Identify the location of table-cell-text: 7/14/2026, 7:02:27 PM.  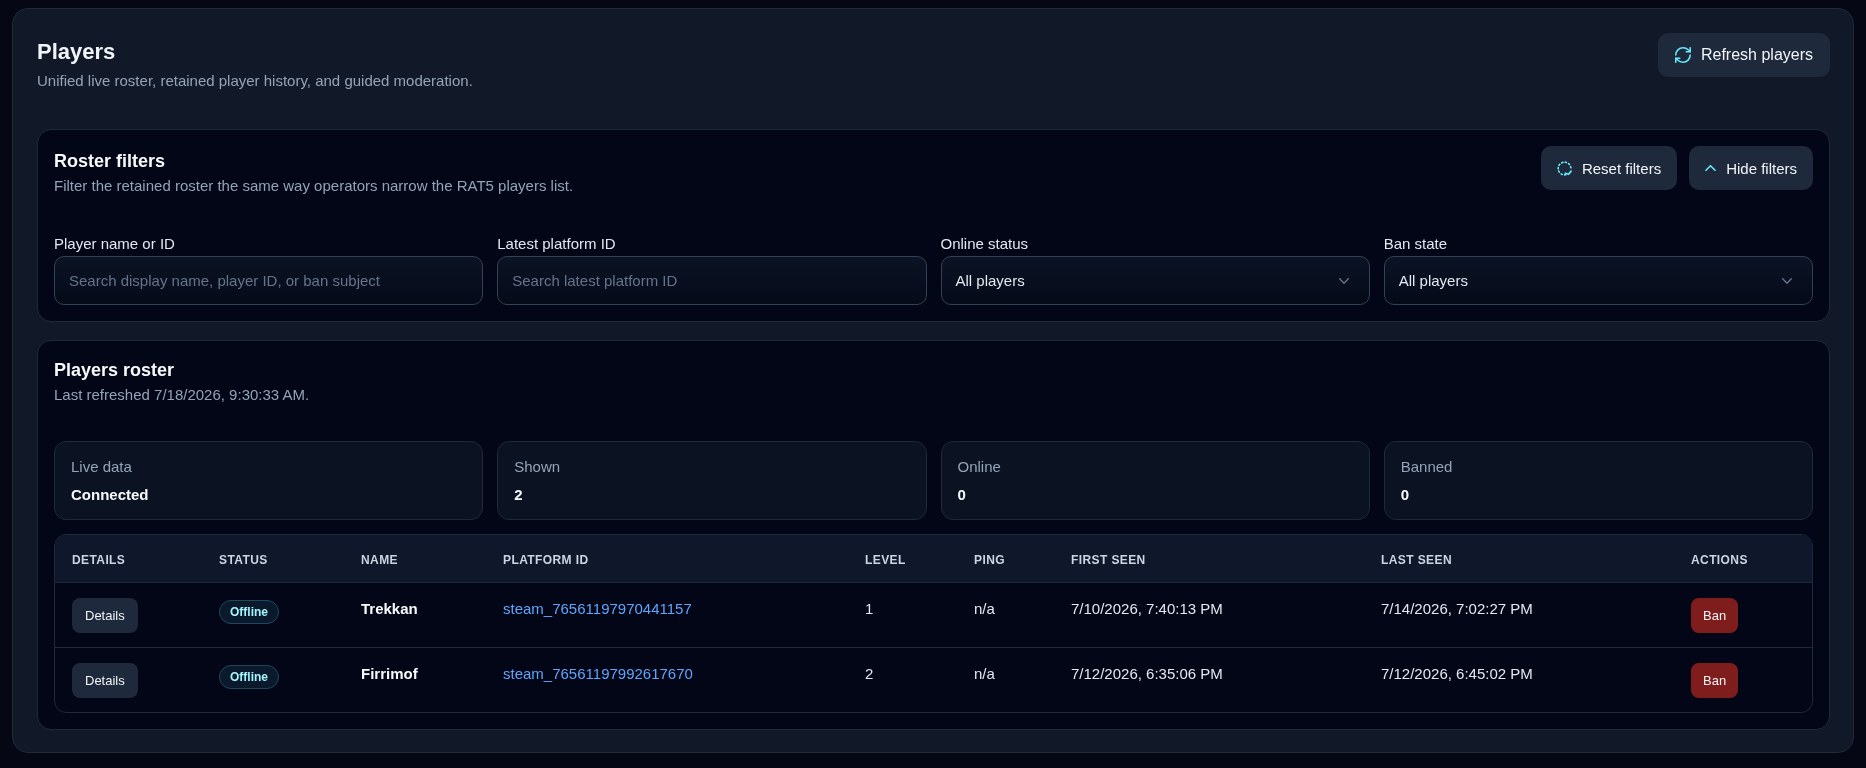
(1457, 609).